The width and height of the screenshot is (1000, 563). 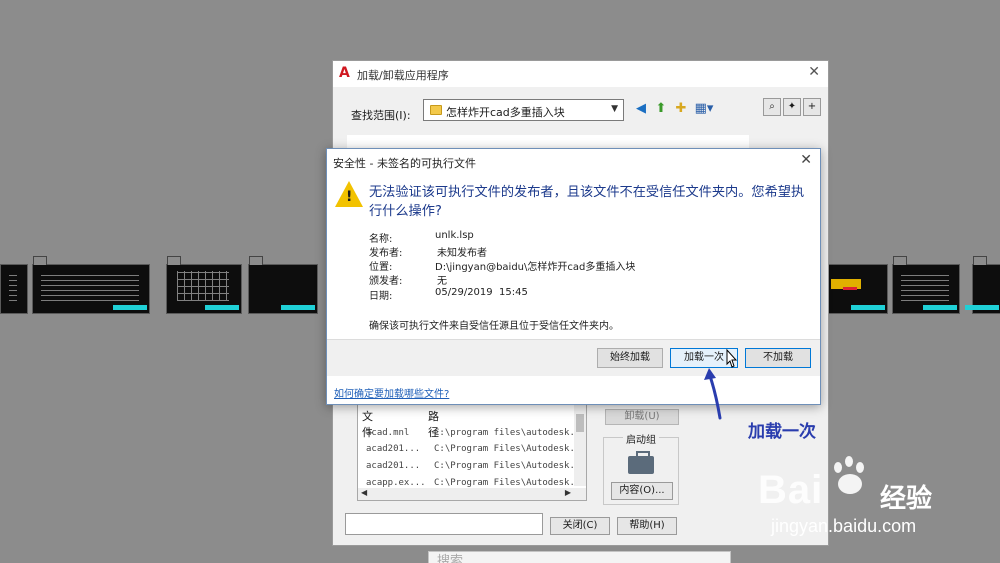 What do you see at coordinates (494, 326) in the screenshot?
I see `security-note: 确保该可执行文件来自受信任源且位于受信任文件夹内。` at bounding box center [494, 326].